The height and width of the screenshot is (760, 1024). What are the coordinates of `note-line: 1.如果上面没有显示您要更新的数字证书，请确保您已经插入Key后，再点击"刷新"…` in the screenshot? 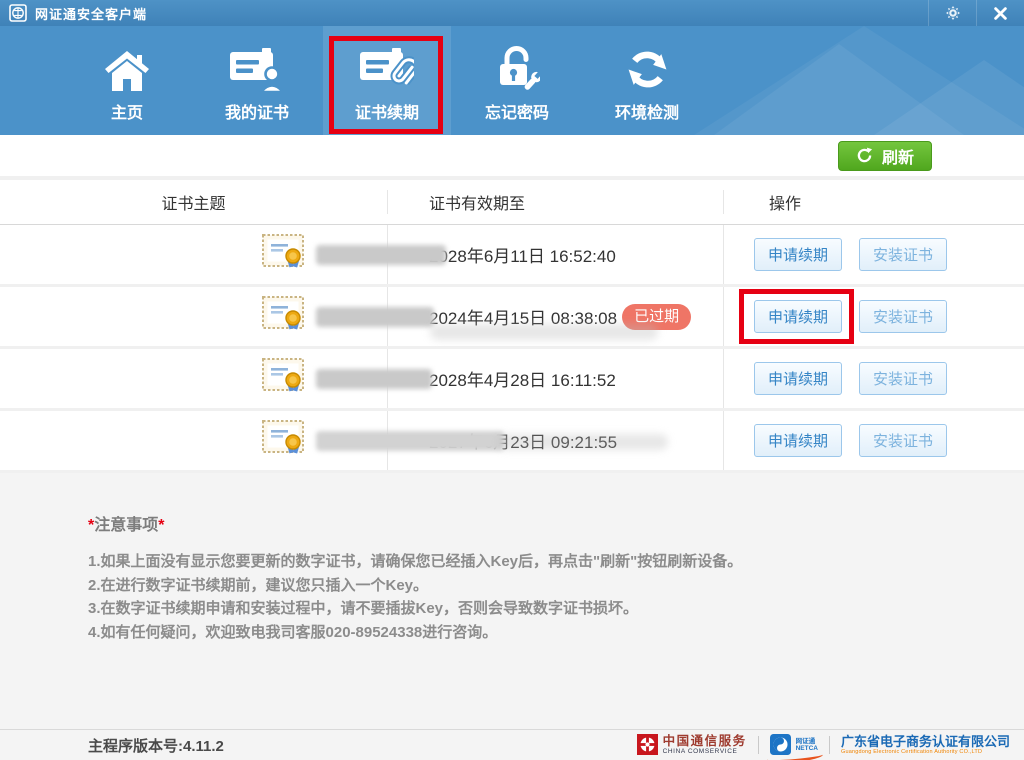 It's located at (415, 561).